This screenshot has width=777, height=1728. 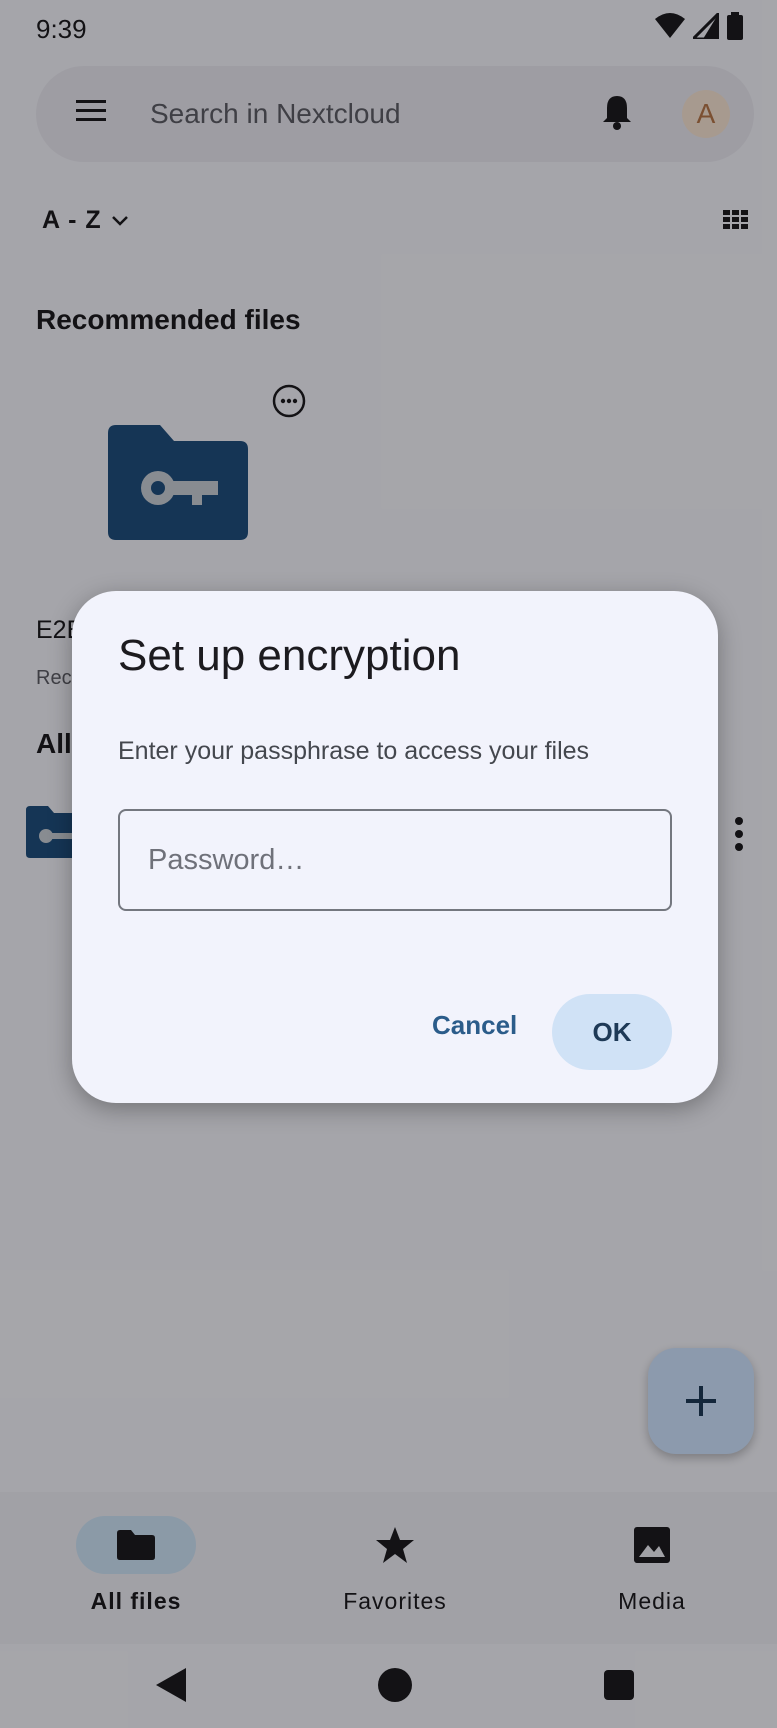 What do you see at coordinates (474, 1025) in the screenshot?
I see `cancel-button: Cancel` at bounding box center [474, 1025].